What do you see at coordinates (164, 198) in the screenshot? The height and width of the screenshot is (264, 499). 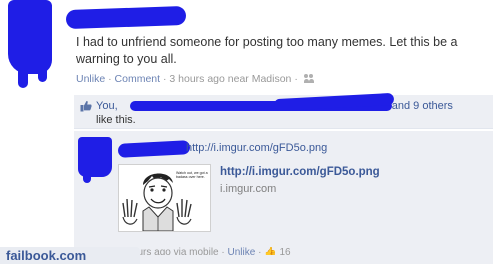 I see `meme-image: Watch out, we got a badass over here.` at bounding box center [164, 198].